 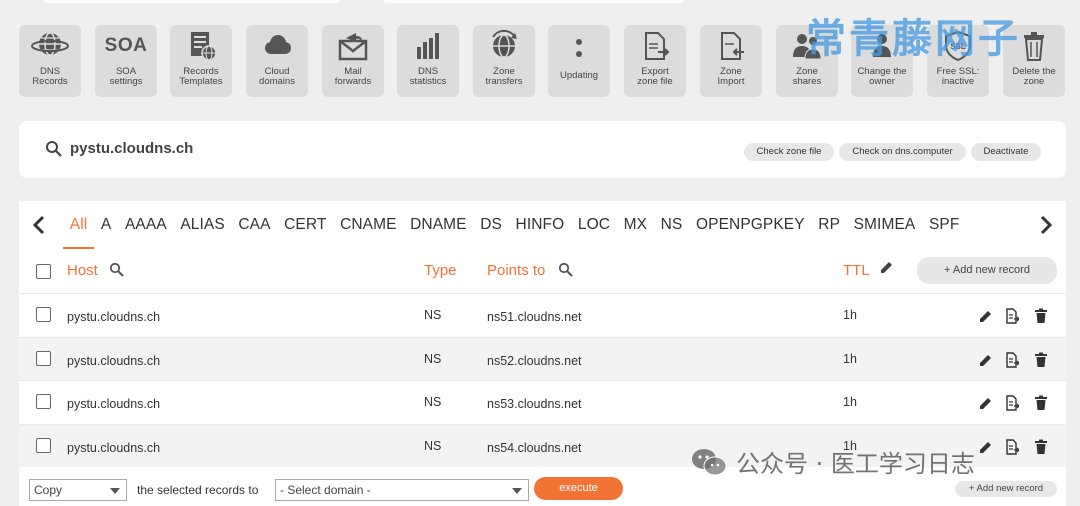 What do you see at coordinates (255, 233) in the screenshot?
I see `tab-caa: CAA` at bounding box center [255, 233].